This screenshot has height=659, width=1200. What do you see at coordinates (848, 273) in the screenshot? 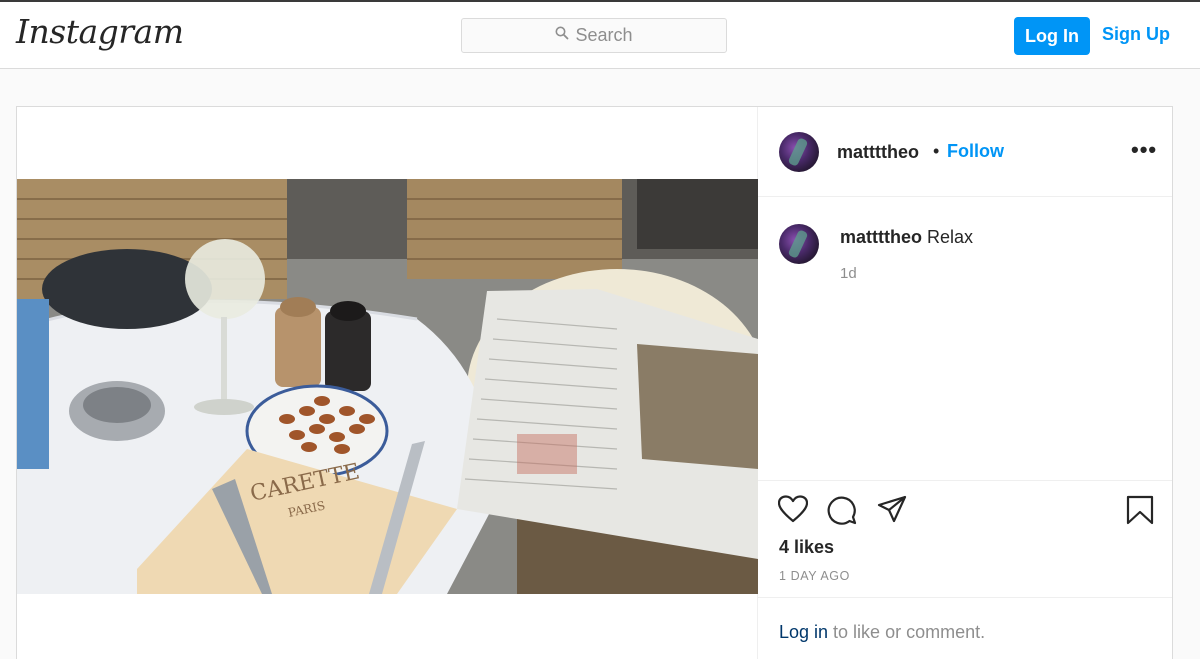
I see `caption-time: 1d` at bounding box center [848, 273].